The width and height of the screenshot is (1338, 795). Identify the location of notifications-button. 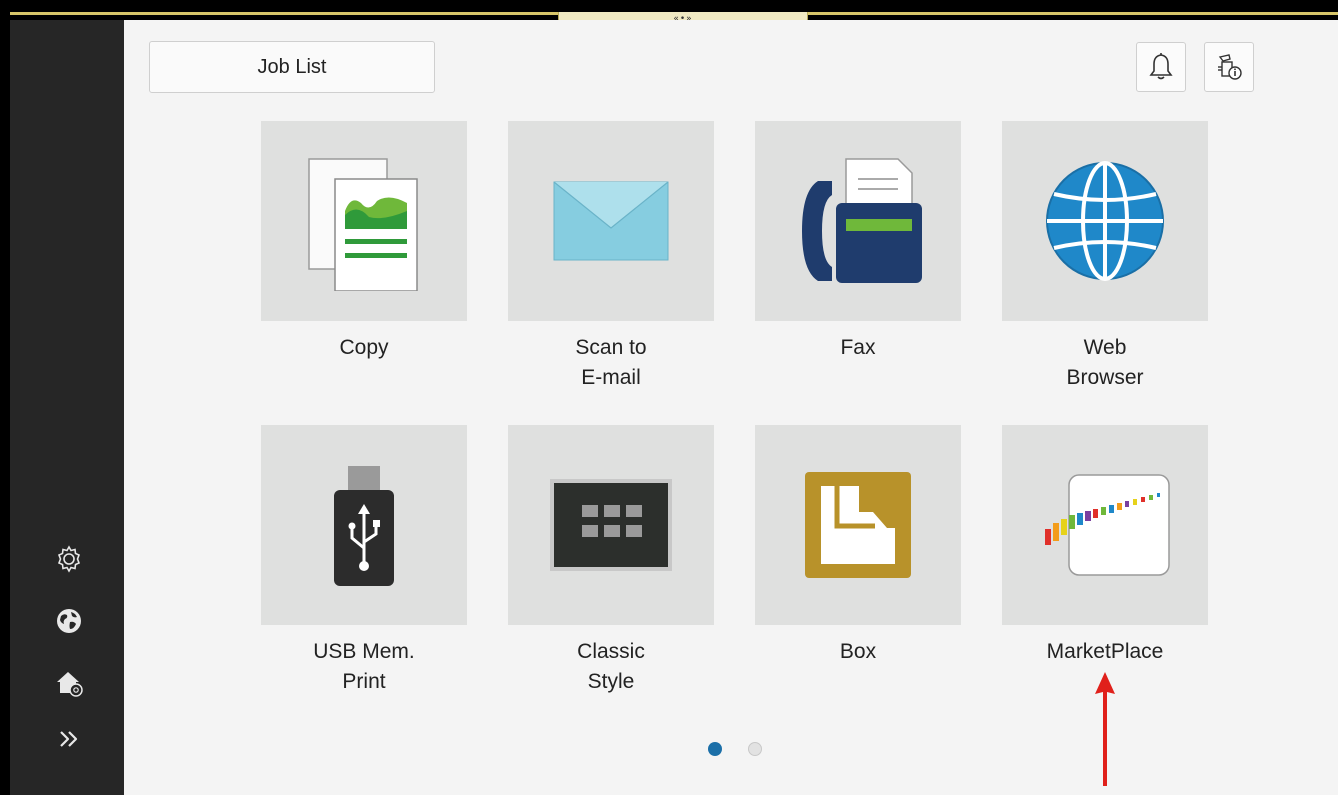
(1161, 67).